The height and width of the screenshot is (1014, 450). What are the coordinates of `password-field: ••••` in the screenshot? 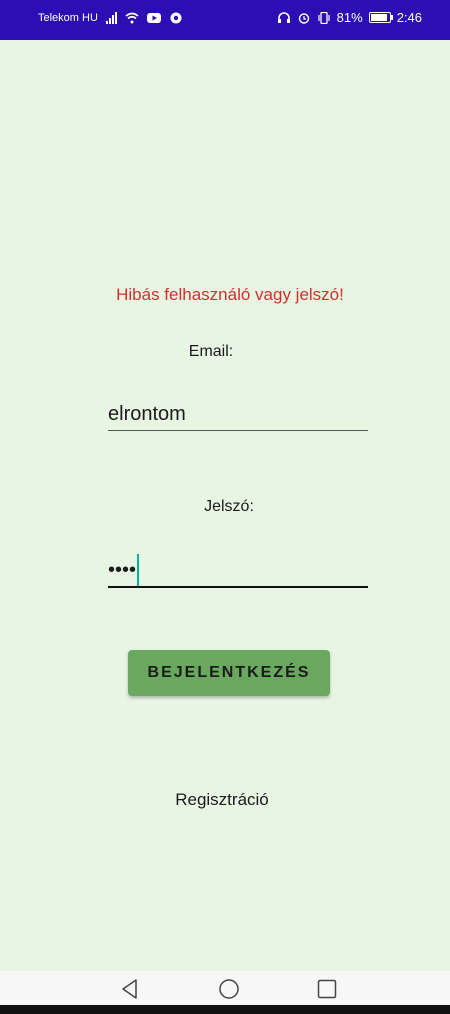 It's located at (238, 570).